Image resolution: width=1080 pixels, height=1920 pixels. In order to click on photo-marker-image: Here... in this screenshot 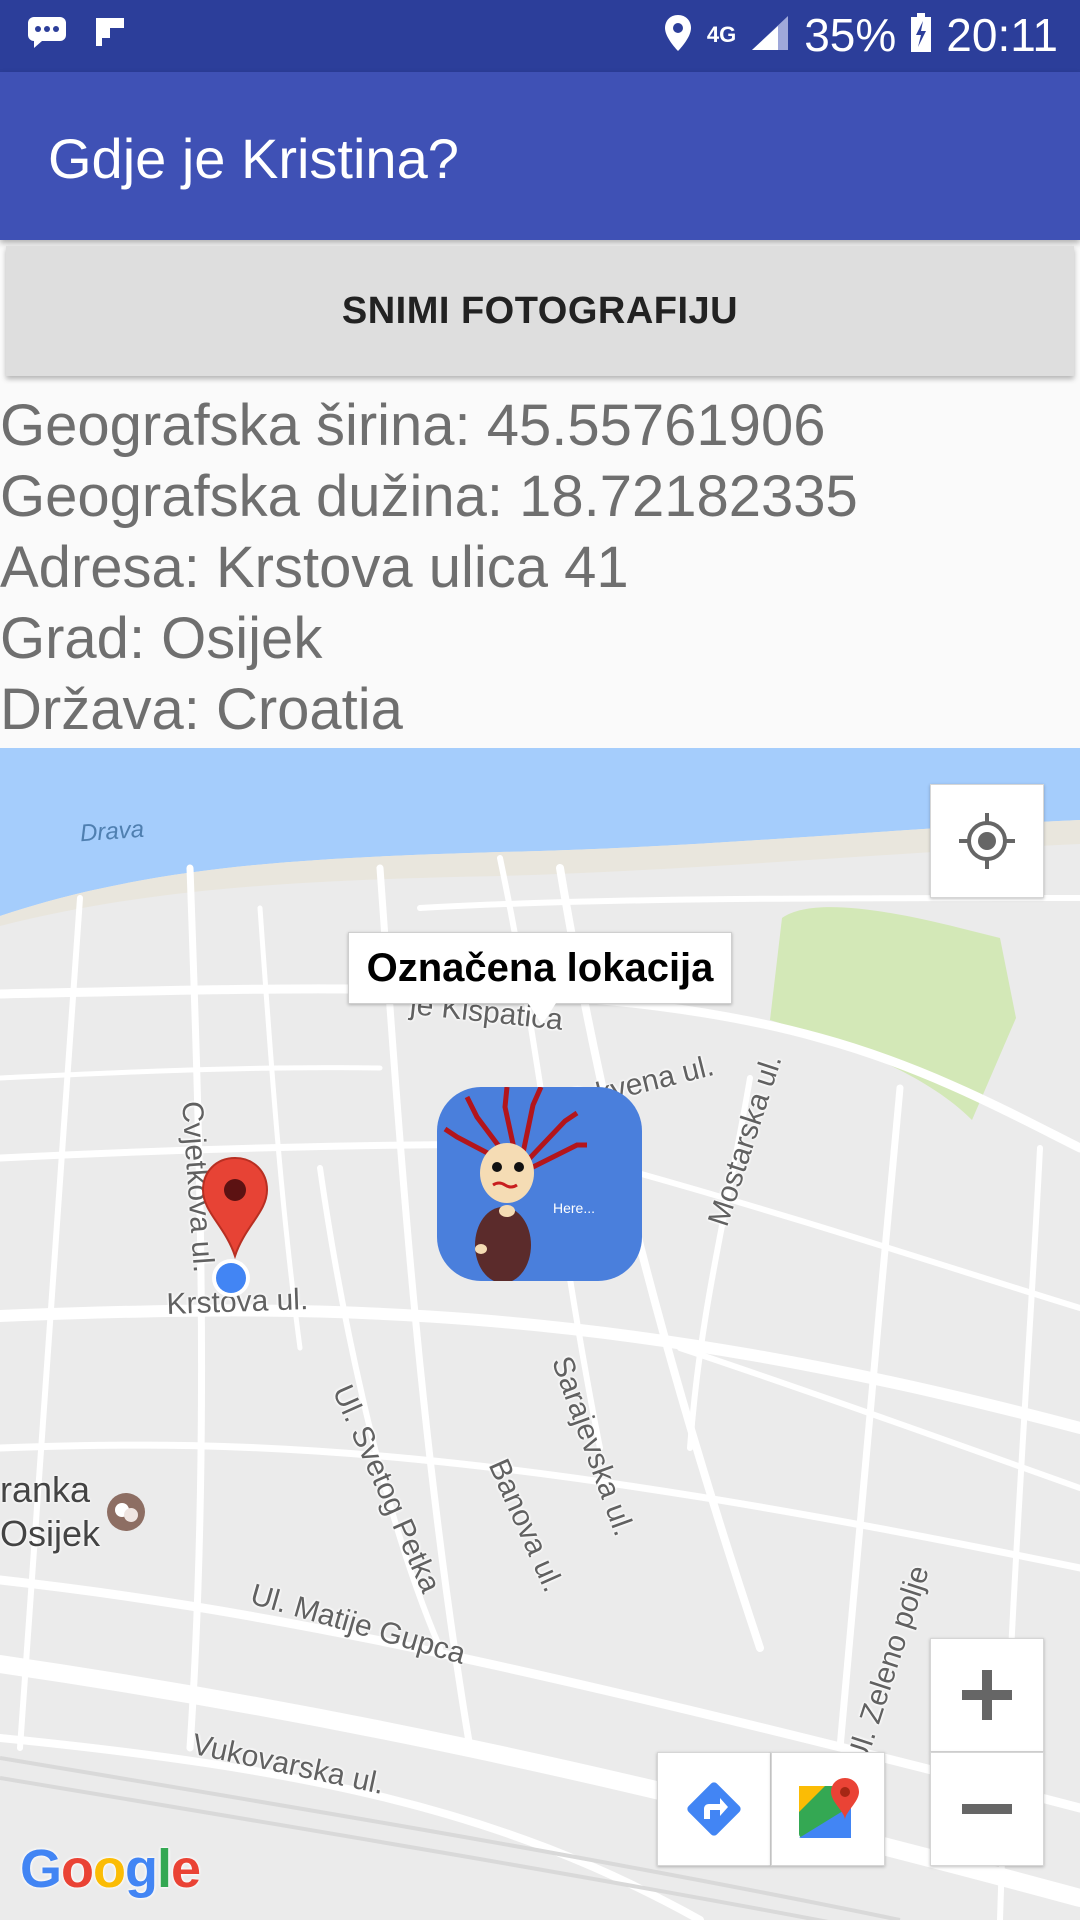, I will do `click(519, 1184)`.